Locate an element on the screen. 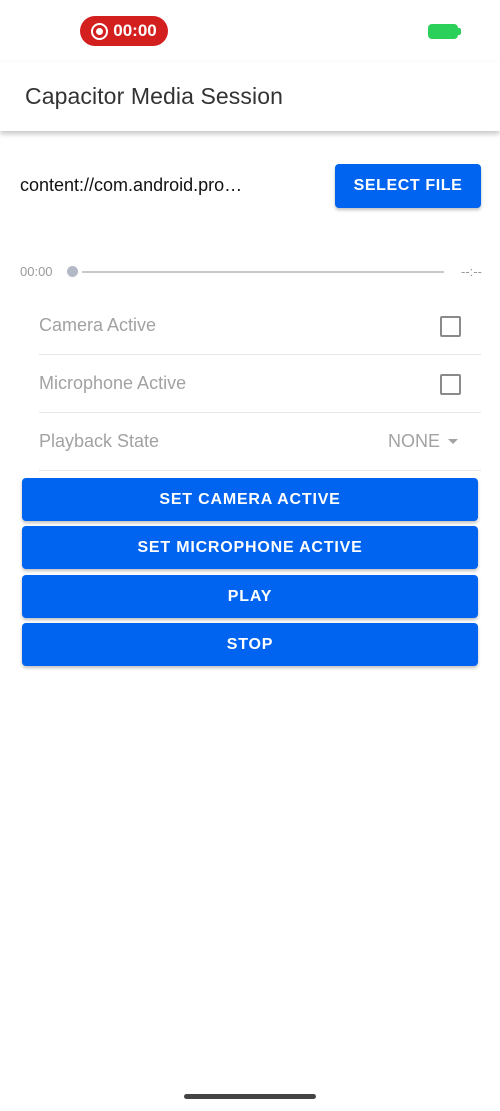 Image resolution: width=500 pixels, height=1111 pixels. list-item-playback-state: Playback State NONE is located at coordinates (260, 442).